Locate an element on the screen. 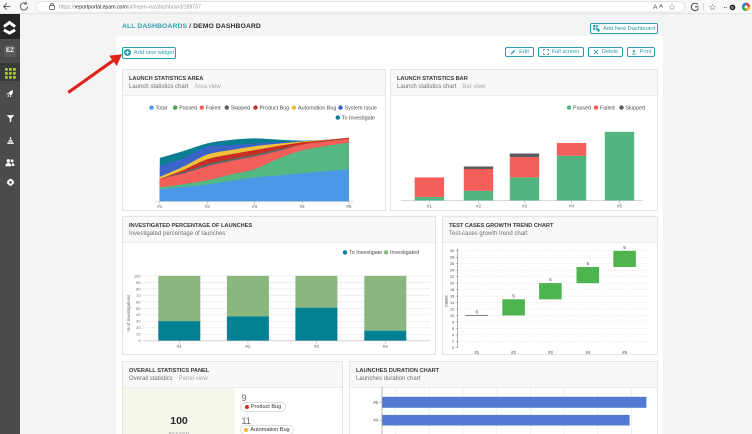 The height and width of the screenshot is (434, 752). svg-text: 100 is located at coordinates (137, 275).